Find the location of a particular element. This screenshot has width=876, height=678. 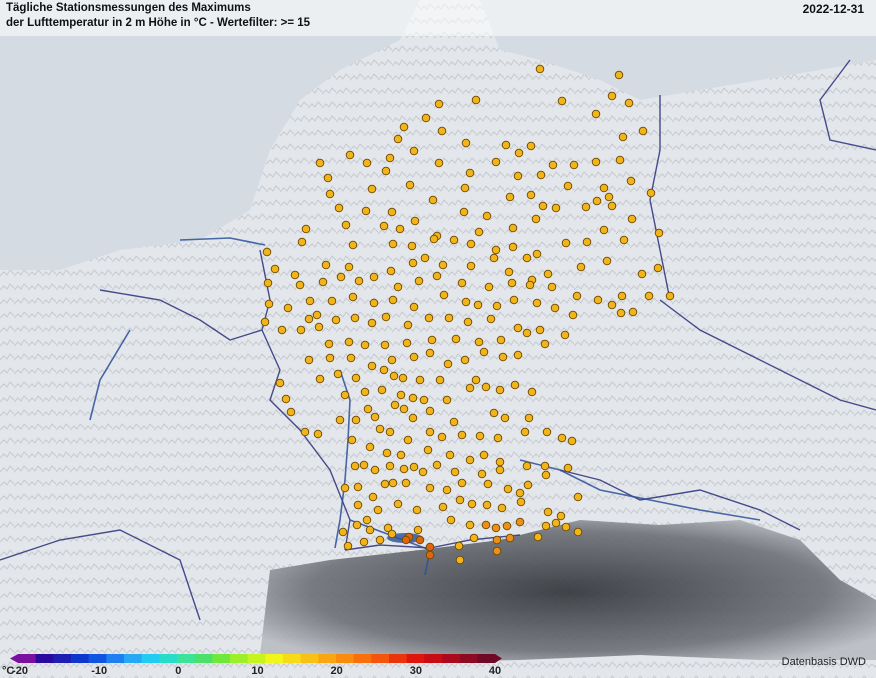

legend-tick: -20 is located at coordinates (20, 671).